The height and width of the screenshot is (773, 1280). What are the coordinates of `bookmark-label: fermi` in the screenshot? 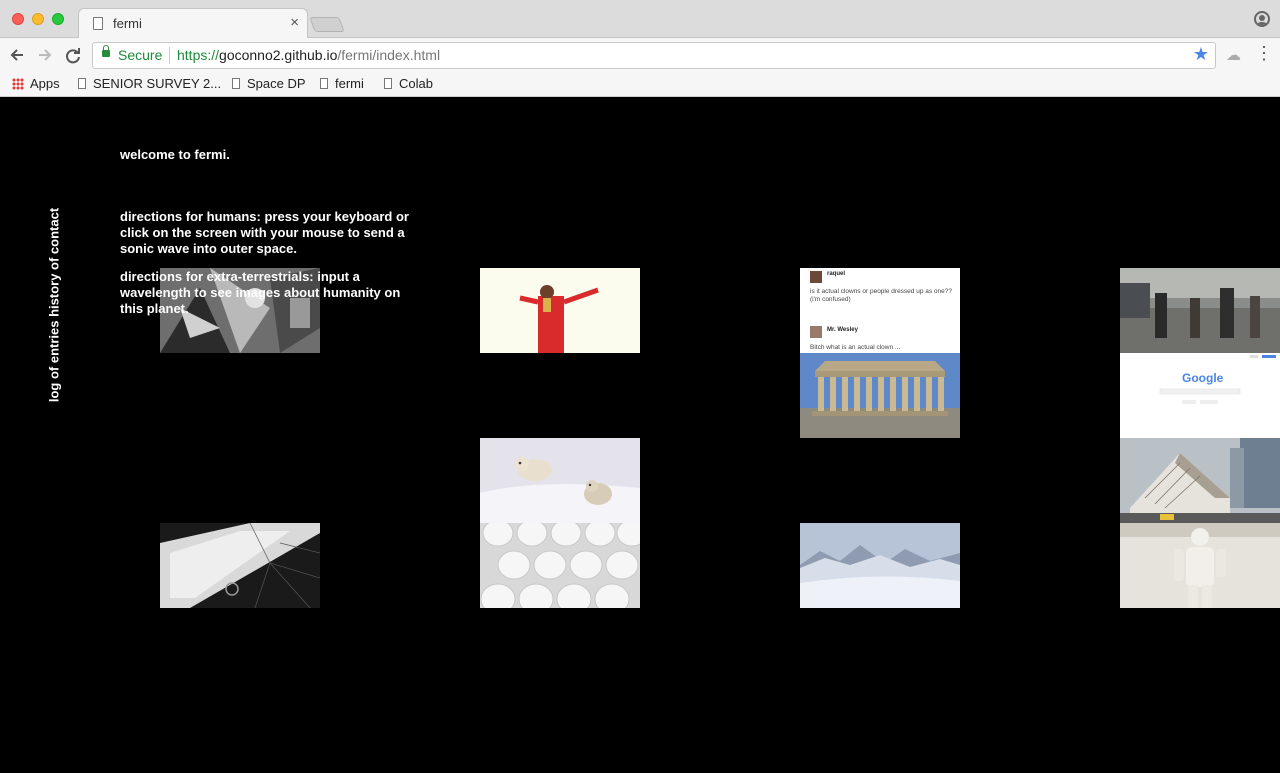 It's located at (349, 83).